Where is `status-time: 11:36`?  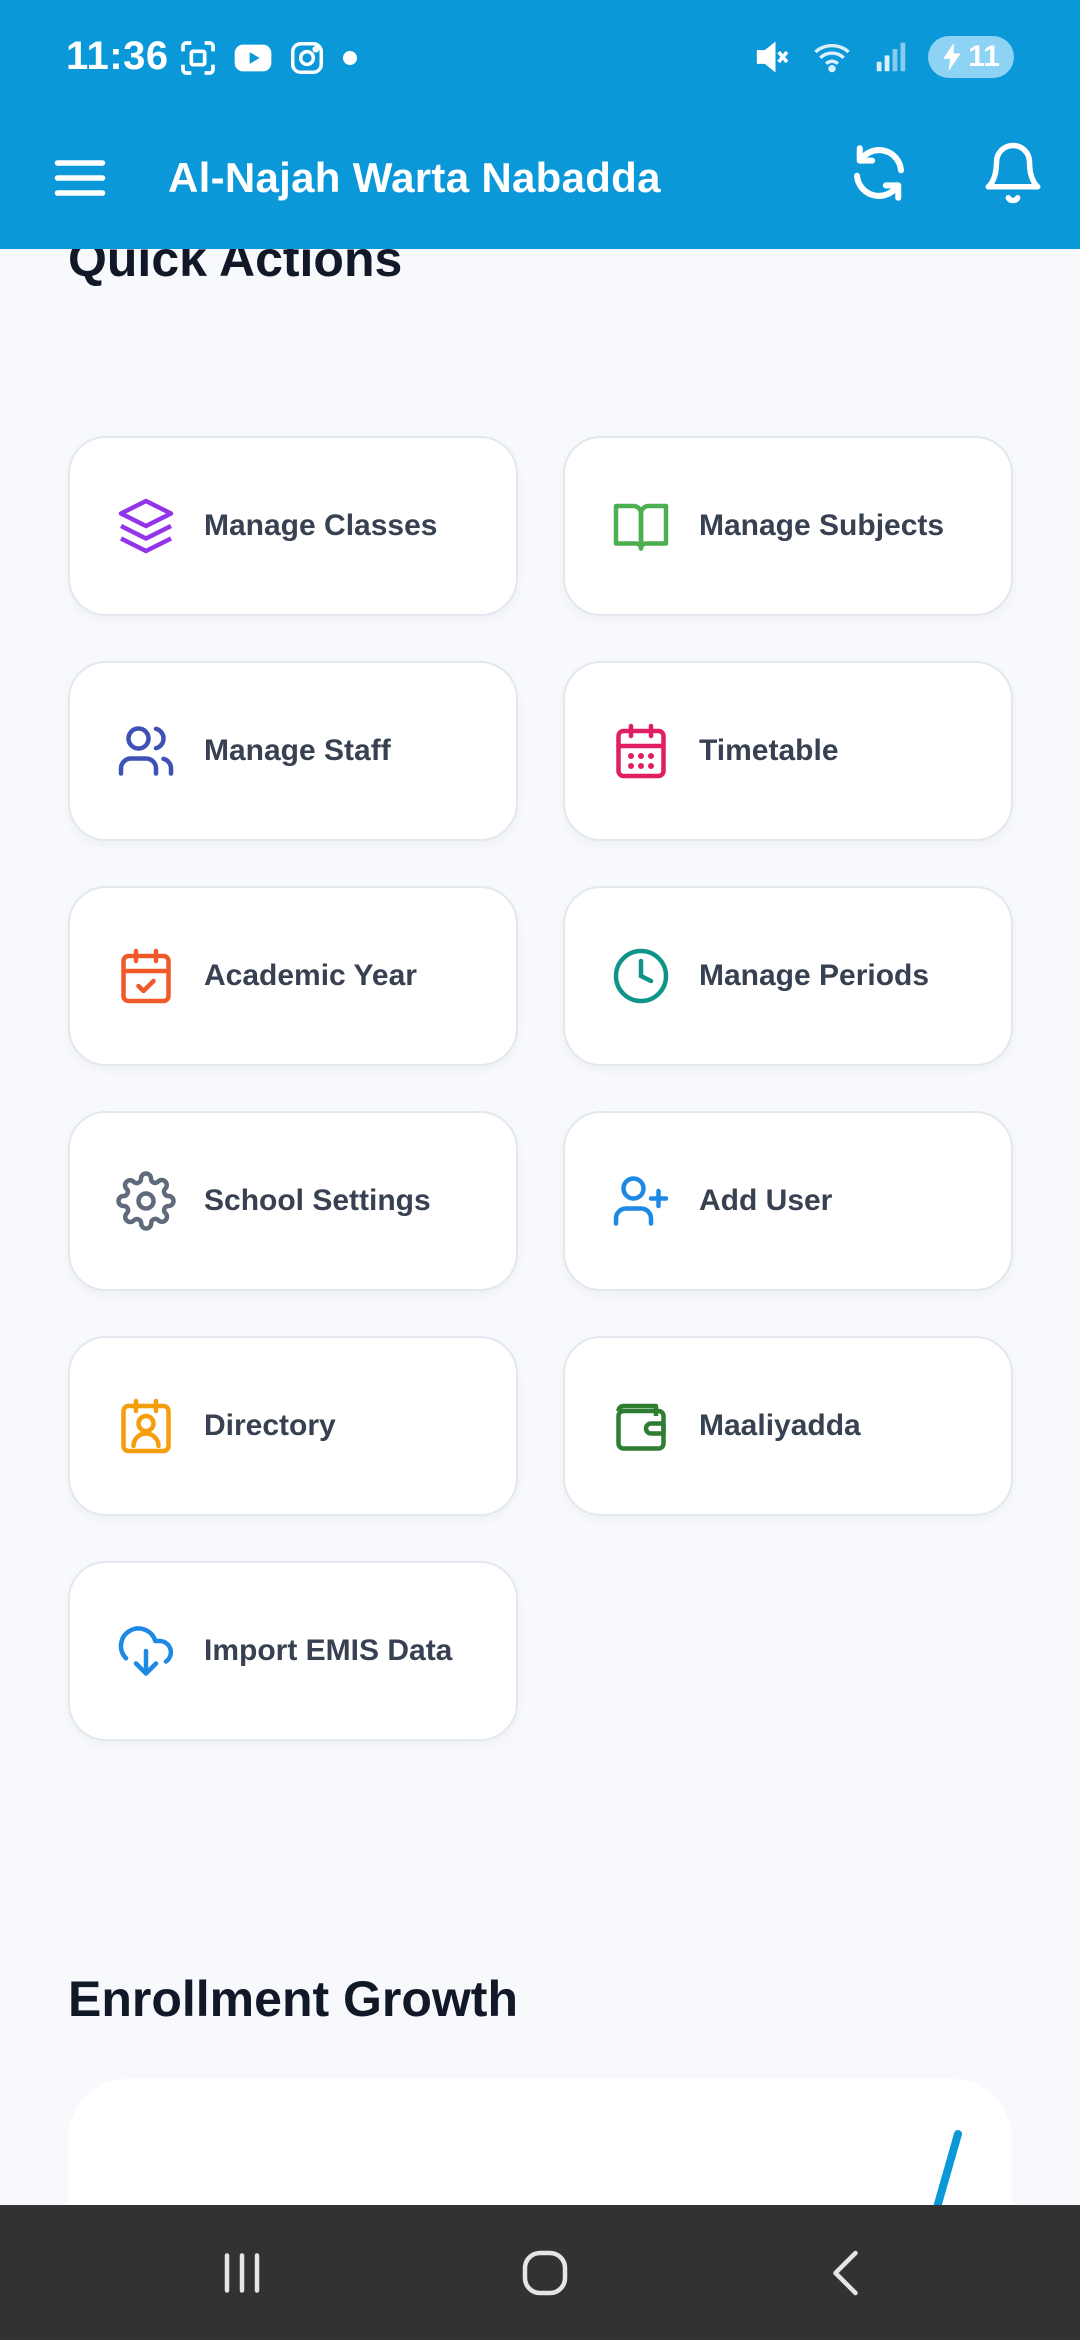 status-time: 11:36 is located at coordinates (117, 56).